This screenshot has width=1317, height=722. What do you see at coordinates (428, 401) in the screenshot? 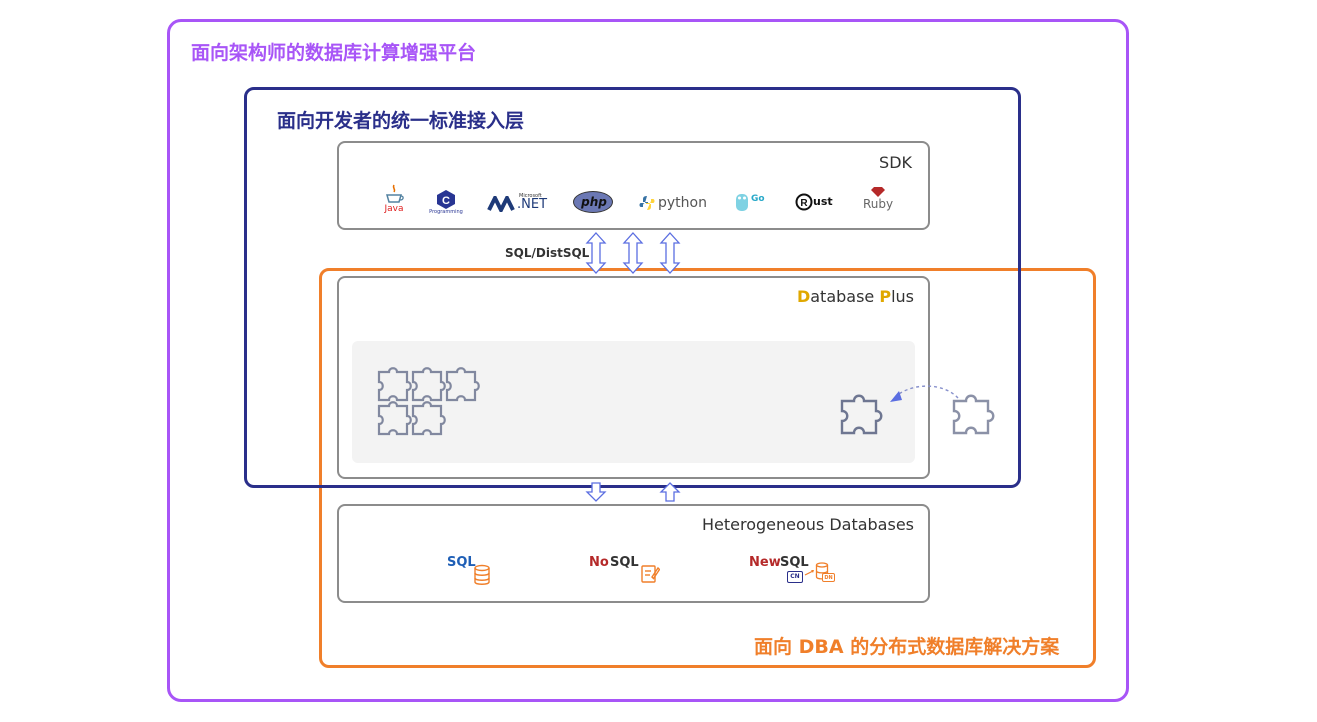
I see `puzzle-cluster-icon` at bounding box center [428, 401].